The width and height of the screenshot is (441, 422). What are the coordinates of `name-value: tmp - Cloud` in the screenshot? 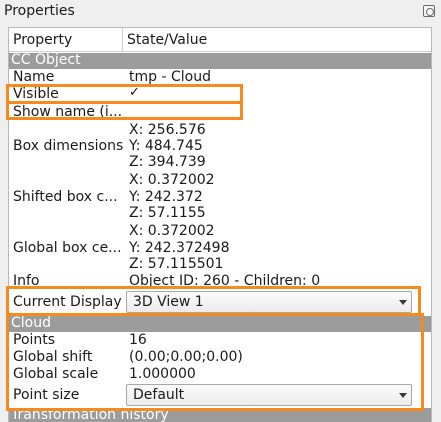 It's located at (170, 77).